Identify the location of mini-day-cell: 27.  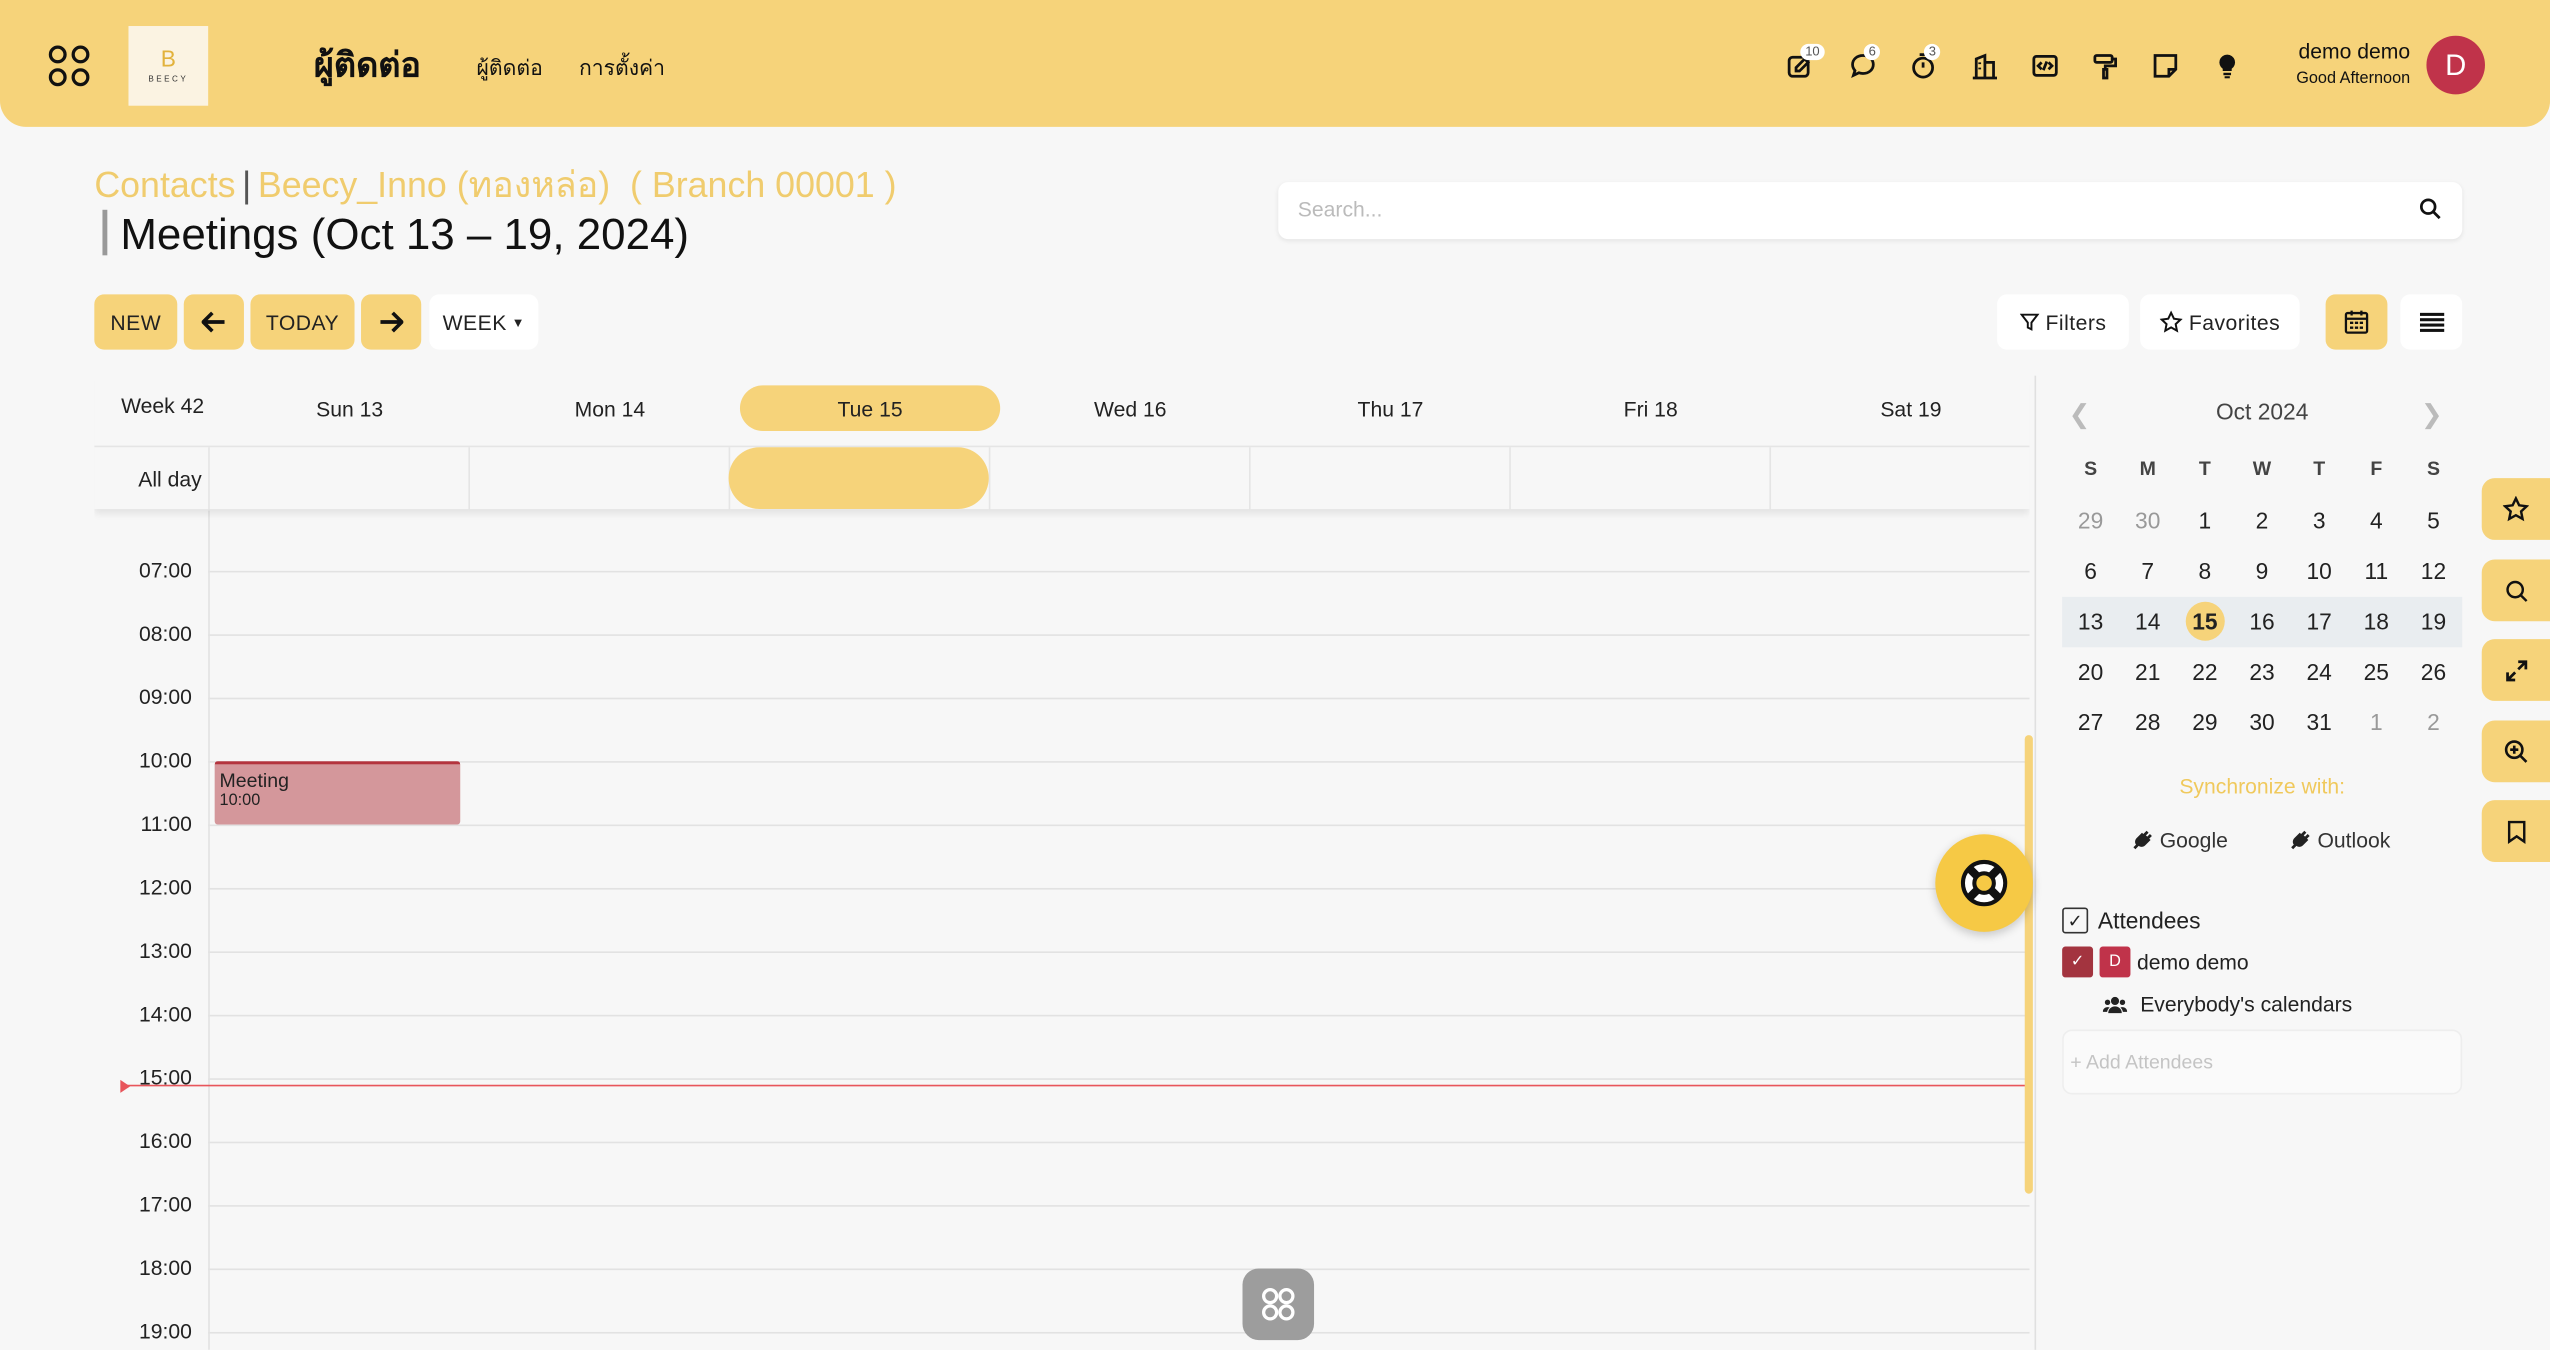
(2090, 722).